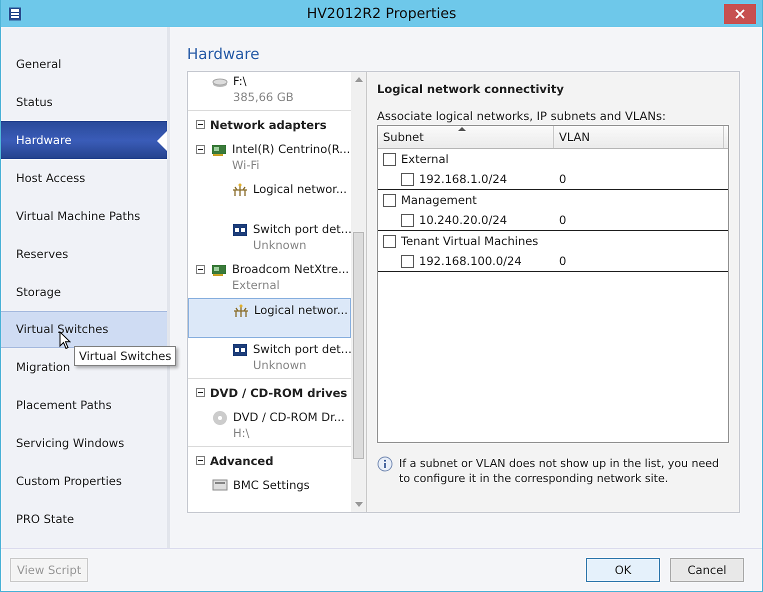  What do you see at coordinates (84, 102) in the screenshot?
I see `sidebar-item: Status` at bounding box center [84, 102].